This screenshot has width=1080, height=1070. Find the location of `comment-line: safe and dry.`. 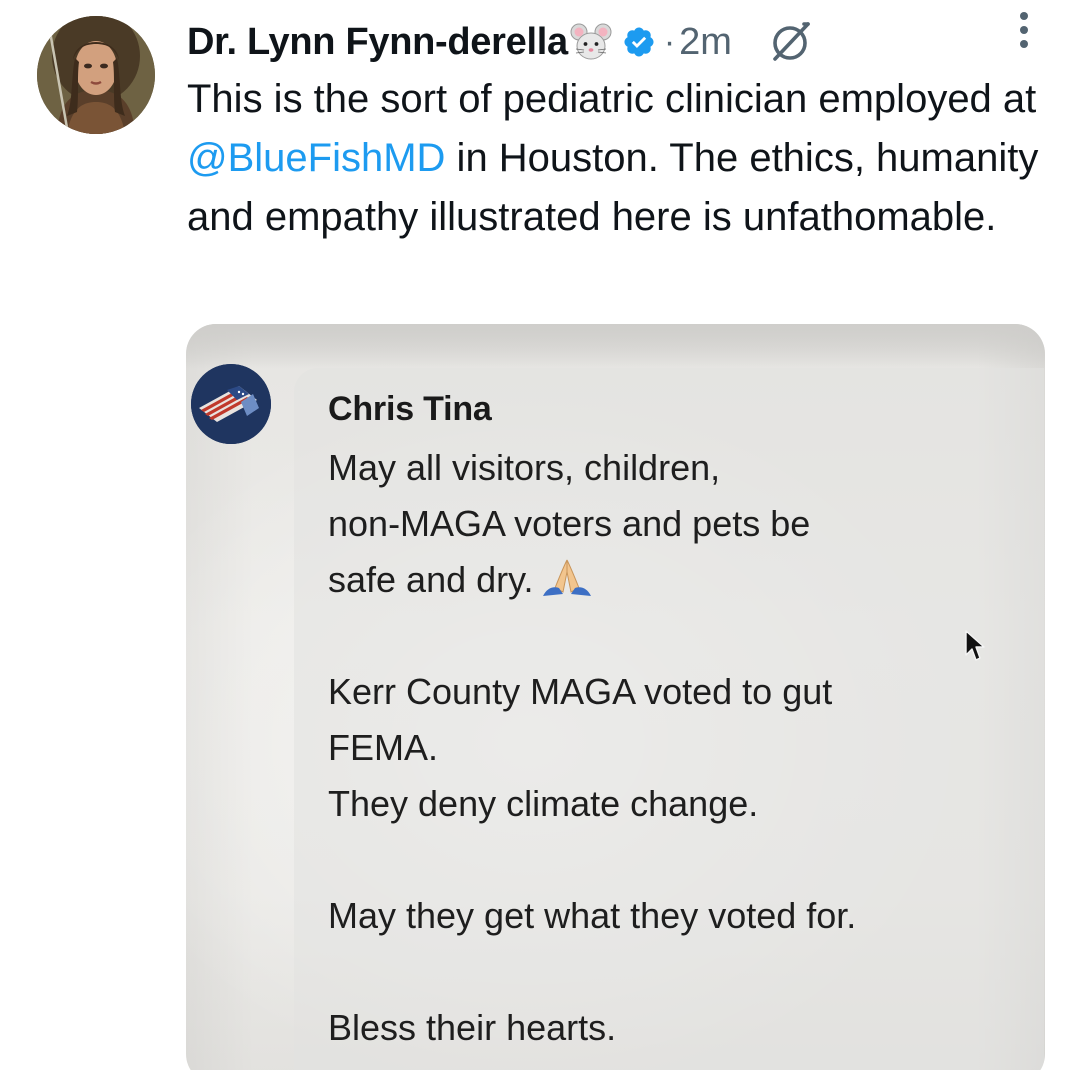

comment-line: safe and dry. is located at coordinates (658, 580).